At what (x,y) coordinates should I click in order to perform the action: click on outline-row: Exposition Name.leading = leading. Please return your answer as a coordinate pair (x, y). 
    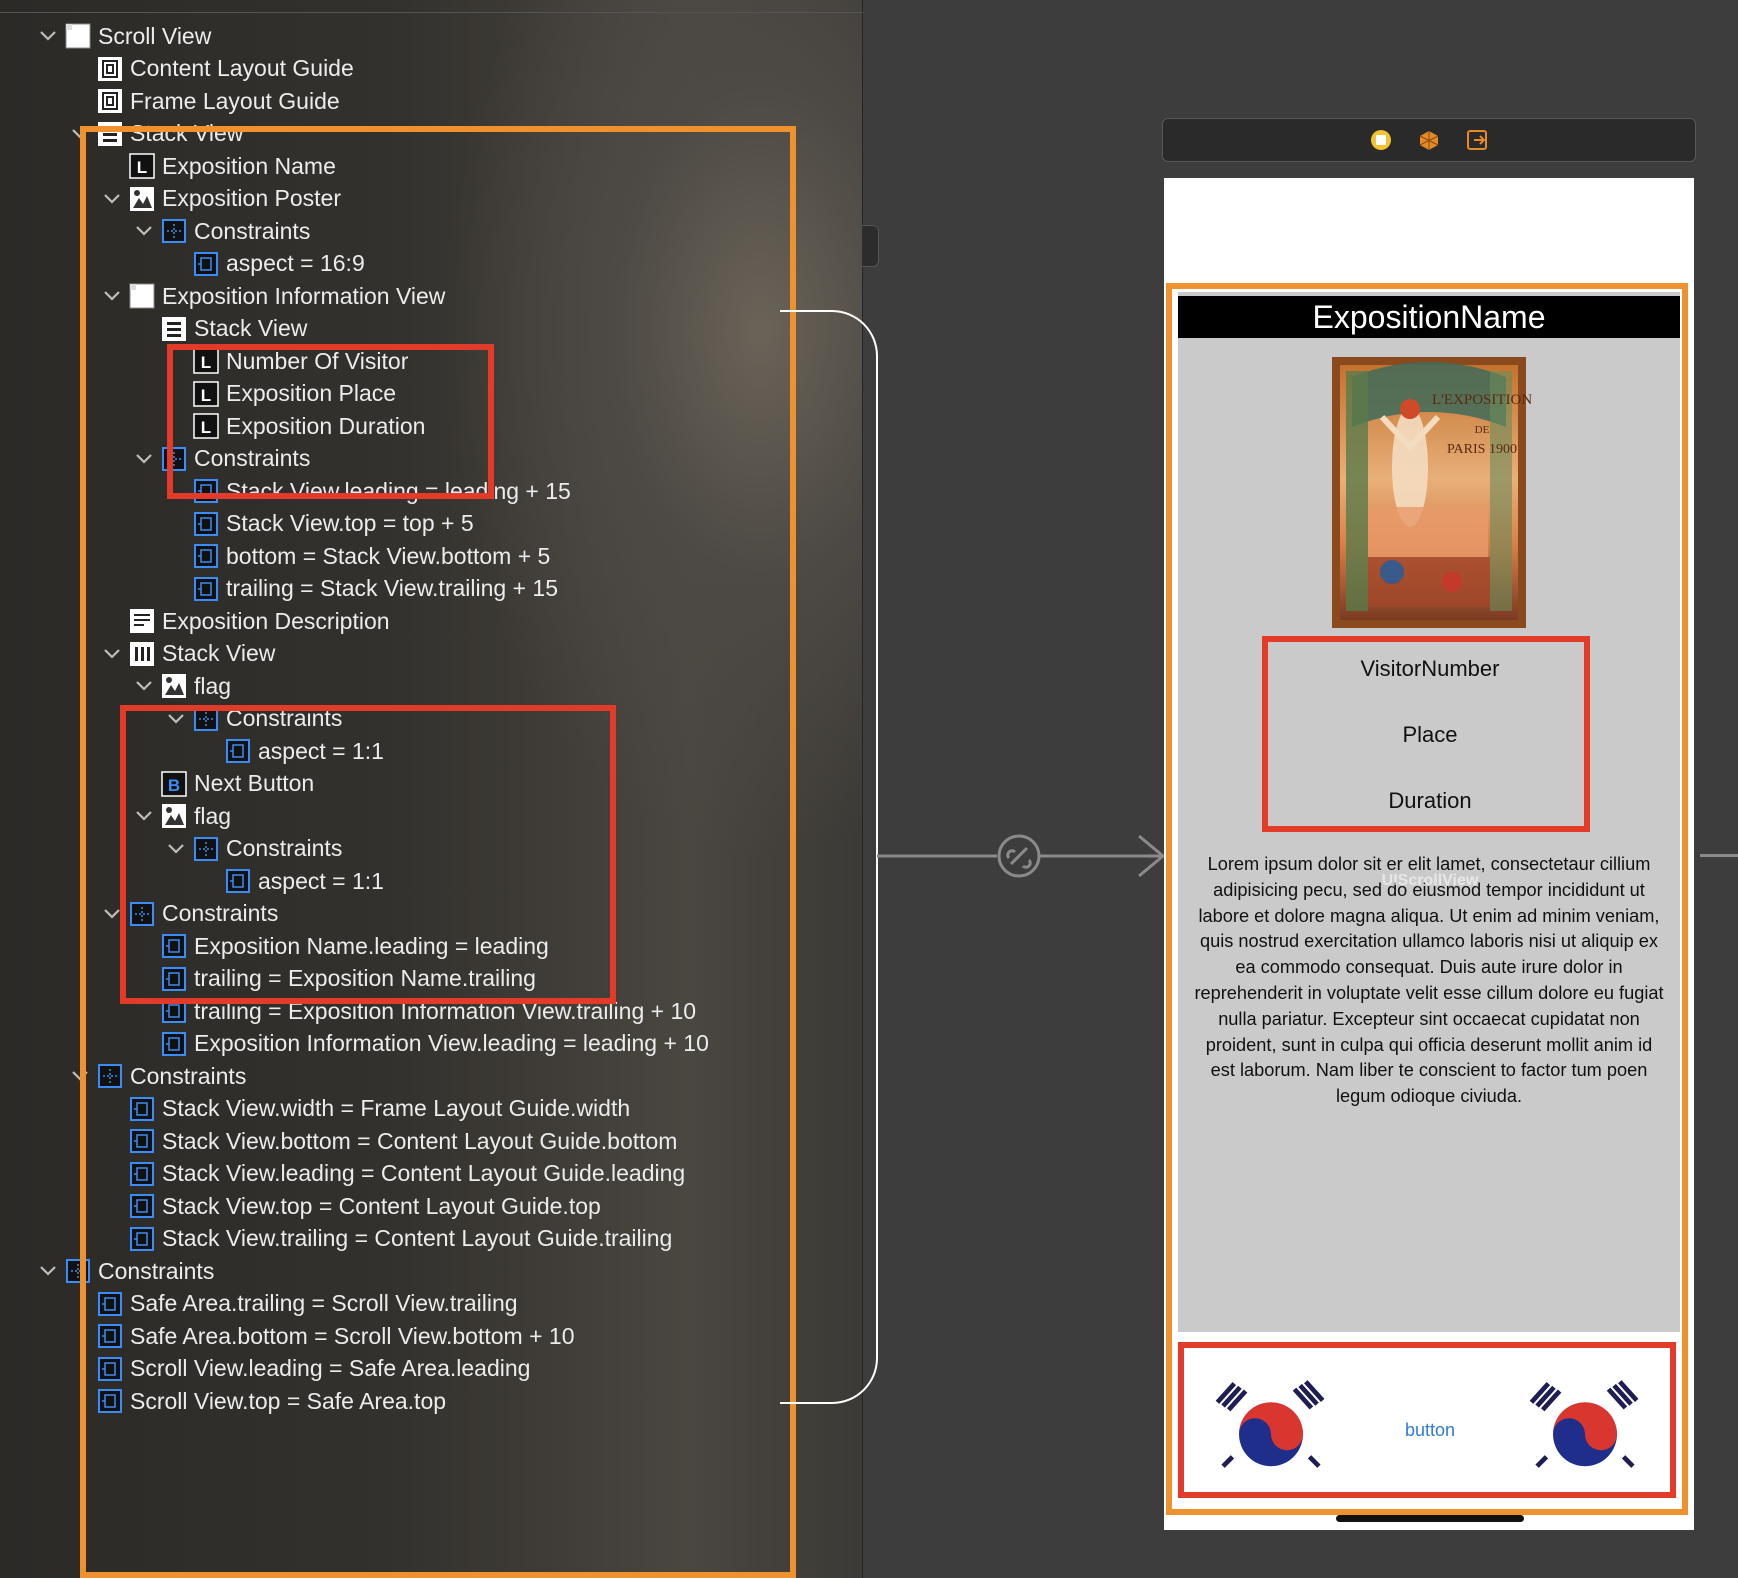
    Looking at the image, I should click on (341, 946).